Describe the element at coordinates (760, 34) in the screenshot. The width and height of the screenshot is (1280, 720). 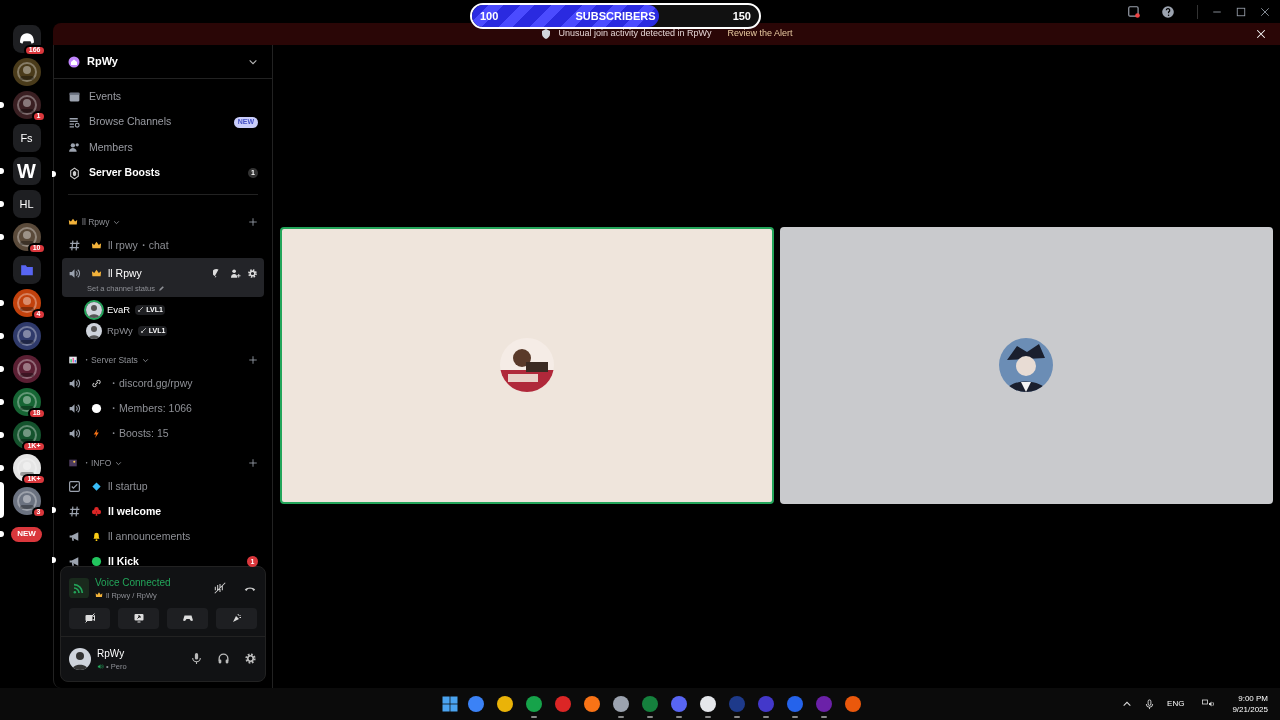
I see `review-alert-link: Review the Alert` at that location.